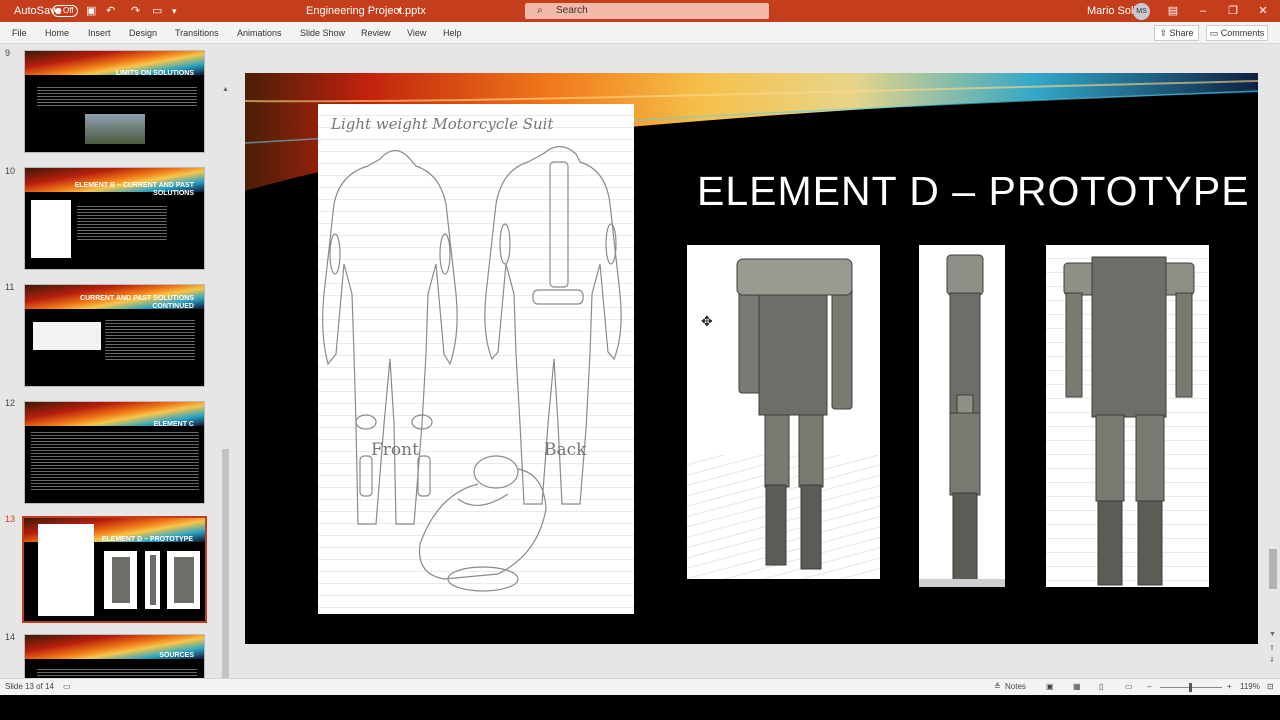 The height and width of the screenshot is (720, 1280). I want to click on slide-thumbnail-14: SOURCES, so click(114, 656).